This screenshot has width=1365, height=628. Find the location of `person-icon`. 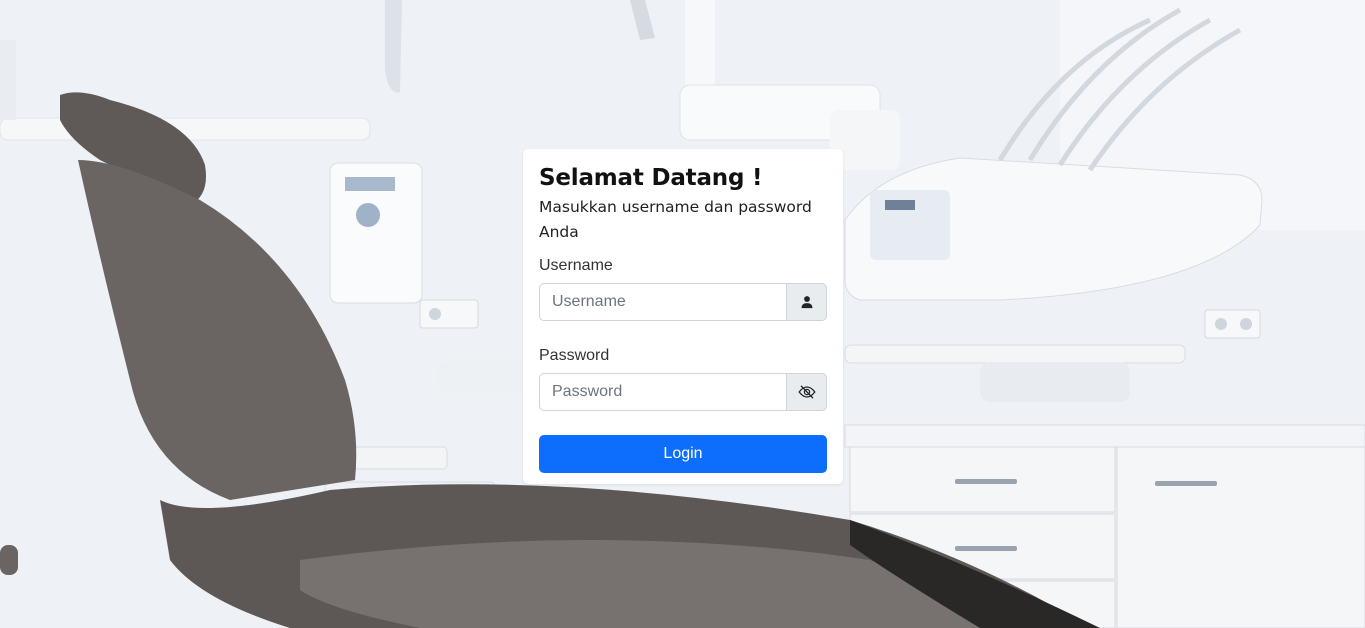

person-icon is located at coordinates (806, 302).